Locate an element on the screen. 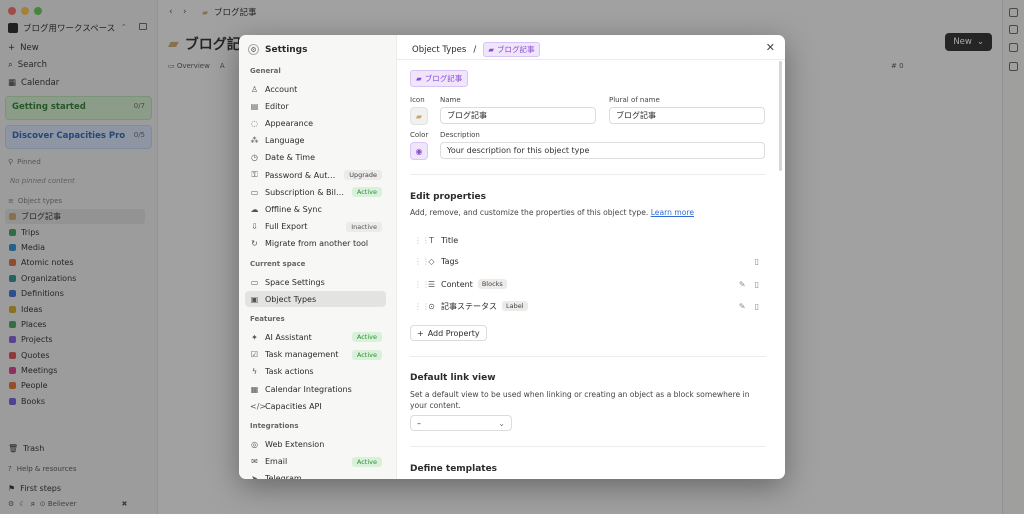 This screenshot has width=1024, height=514. settings-item-label: Password & Authentication is located at coordinates (301, 175).